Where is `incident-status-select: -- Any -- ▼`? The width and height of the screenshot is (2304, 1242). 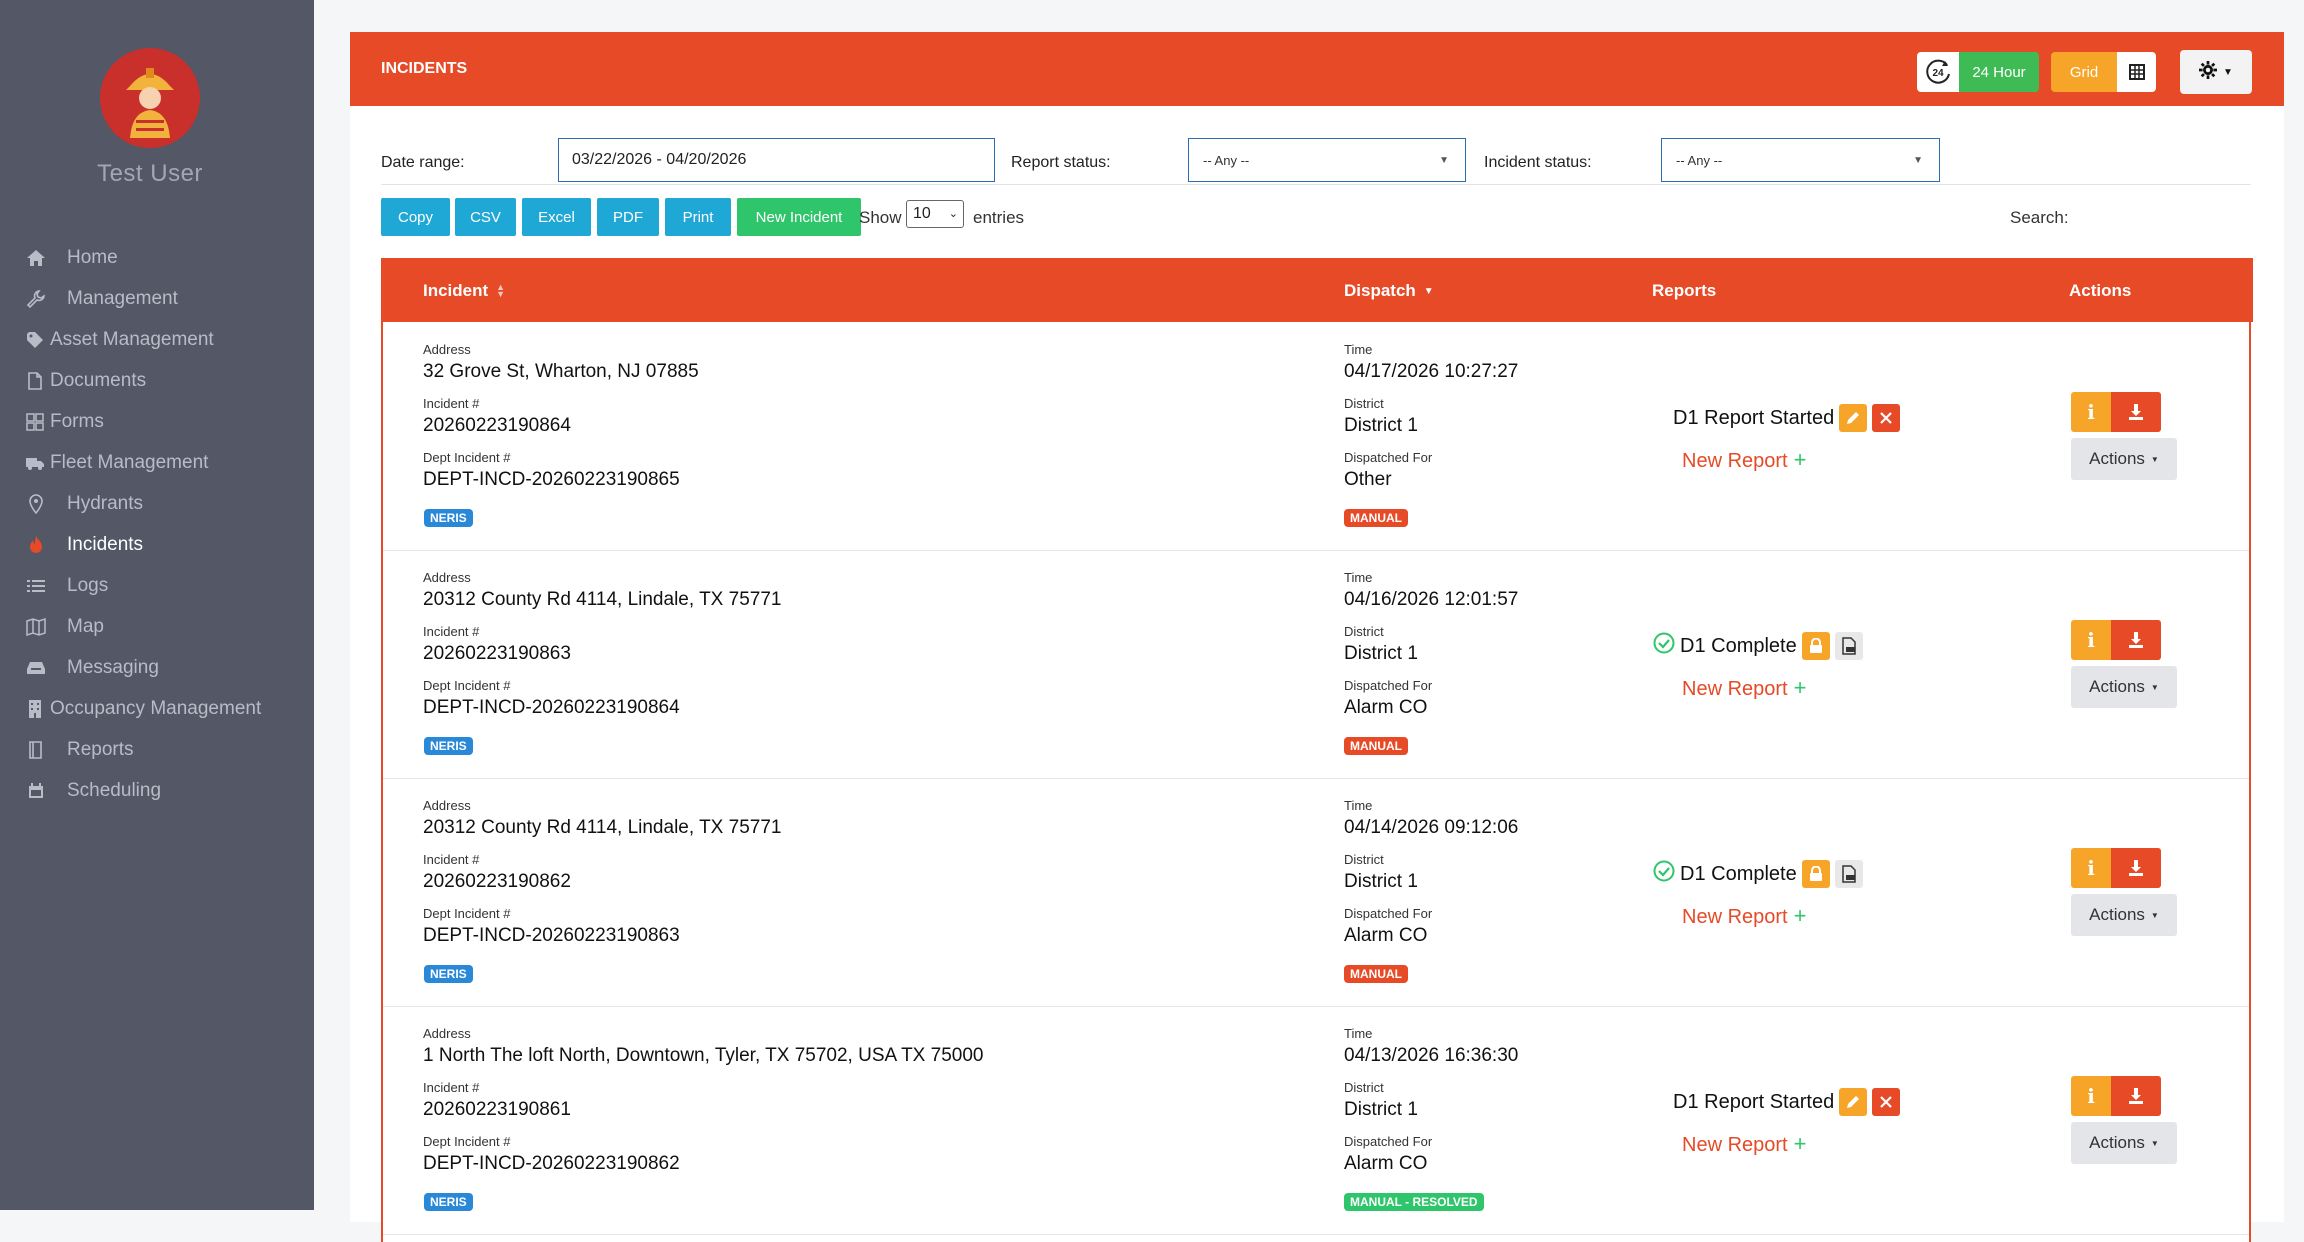
incident-status-select: -- Any -- ▼ is located at coordinates (1800, 160).